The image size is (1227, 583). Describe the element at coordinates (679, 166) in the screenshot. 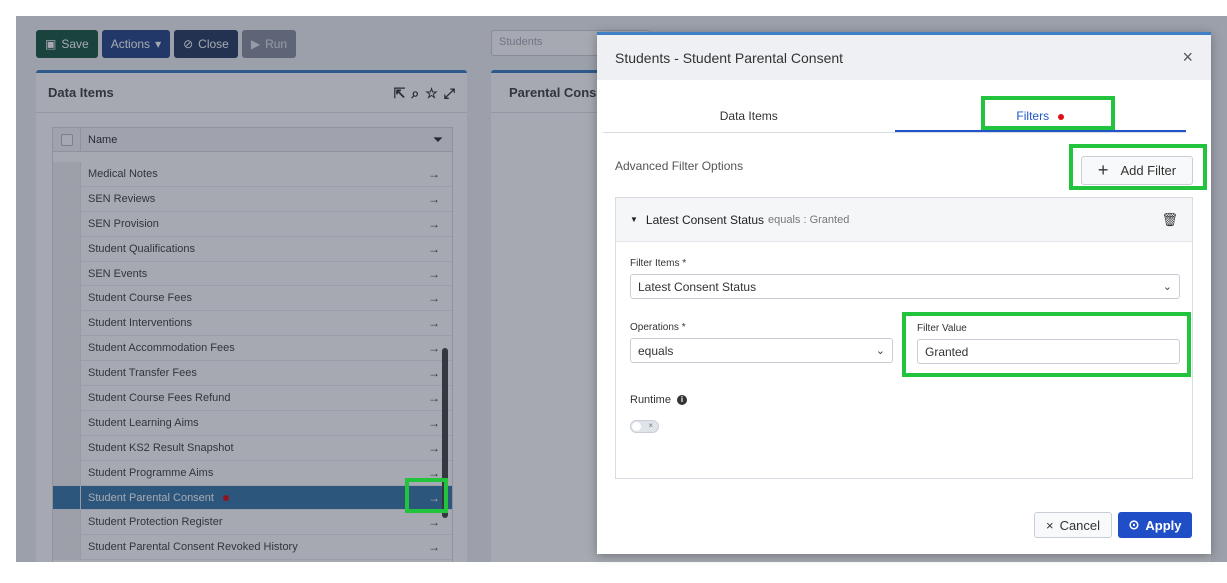

I see `advanced-filter-label: Advanced Filter Options` at that location.